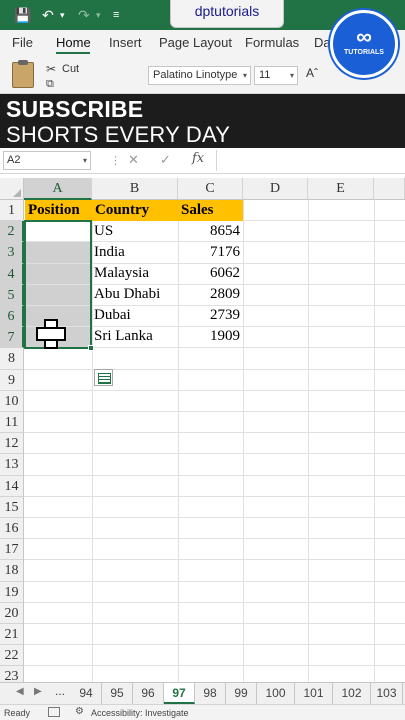 This screenshot has width=405, height=720. I want to click on formula-bar: A2 ▾ ⋮ ✕ ✓ fx, so click(202, 161).